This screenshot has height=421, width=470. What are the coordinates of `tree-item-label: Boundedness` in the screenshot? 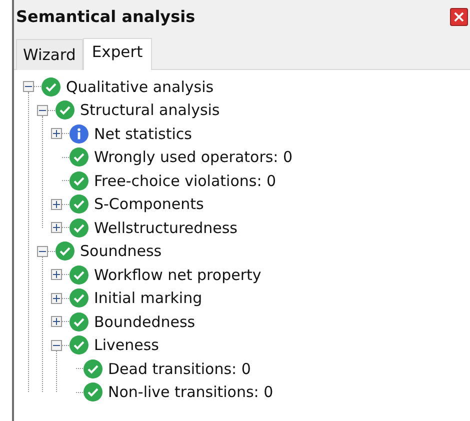 It's located at (145, 321).